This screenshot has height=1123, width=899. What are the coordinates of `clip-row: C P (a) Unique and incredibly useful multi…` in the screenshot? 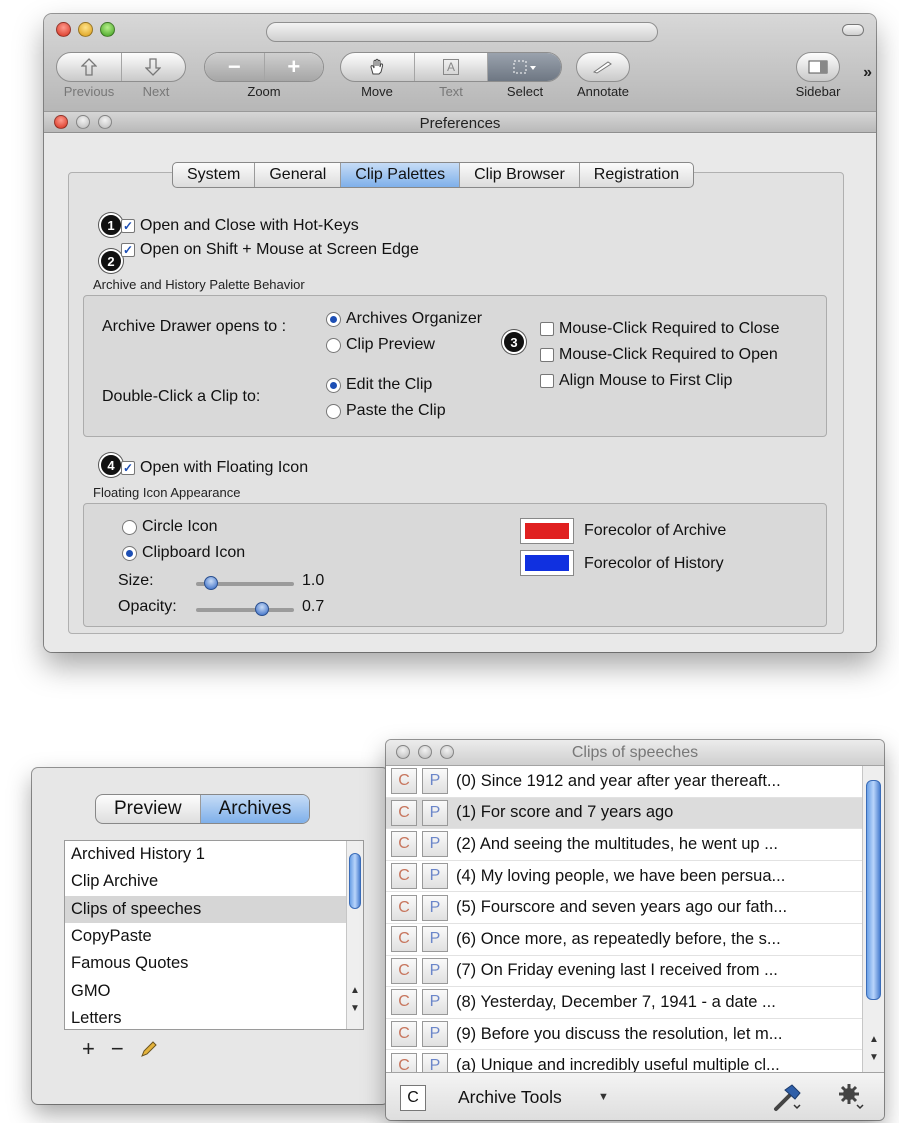 It's located at (624, 1061).